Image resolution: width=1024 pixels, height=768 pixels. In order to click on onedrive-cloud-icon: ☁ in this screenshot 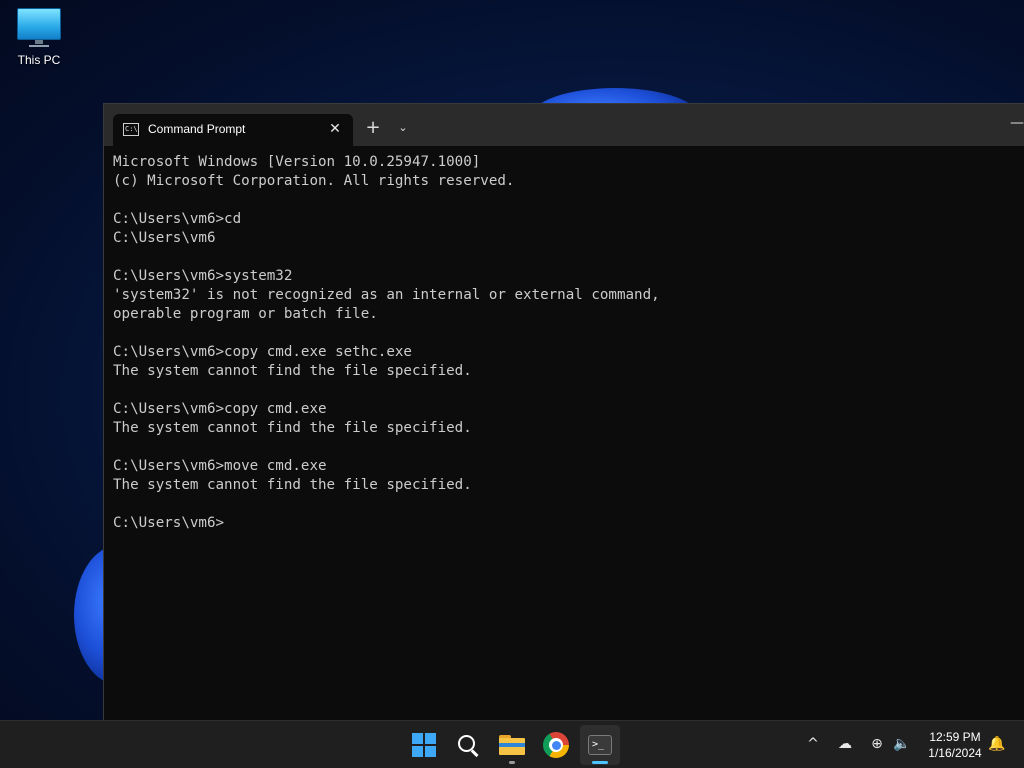, I will do `click(845, 744)`.